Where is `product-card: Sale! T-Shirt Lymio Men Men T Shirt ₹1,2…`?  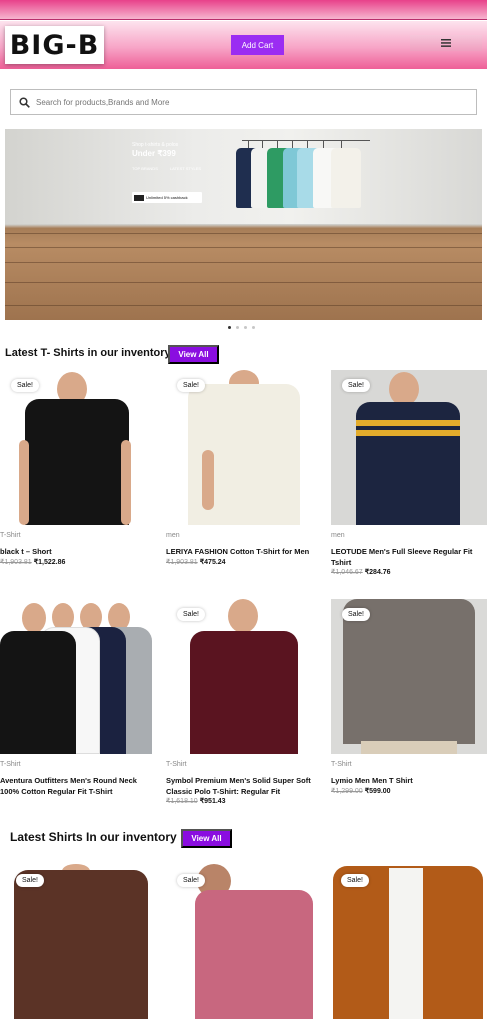
product-card: Sale! T-Shirt Lymio Men Men T Shirt ₹1,2… is located at coordinates (409, 699).